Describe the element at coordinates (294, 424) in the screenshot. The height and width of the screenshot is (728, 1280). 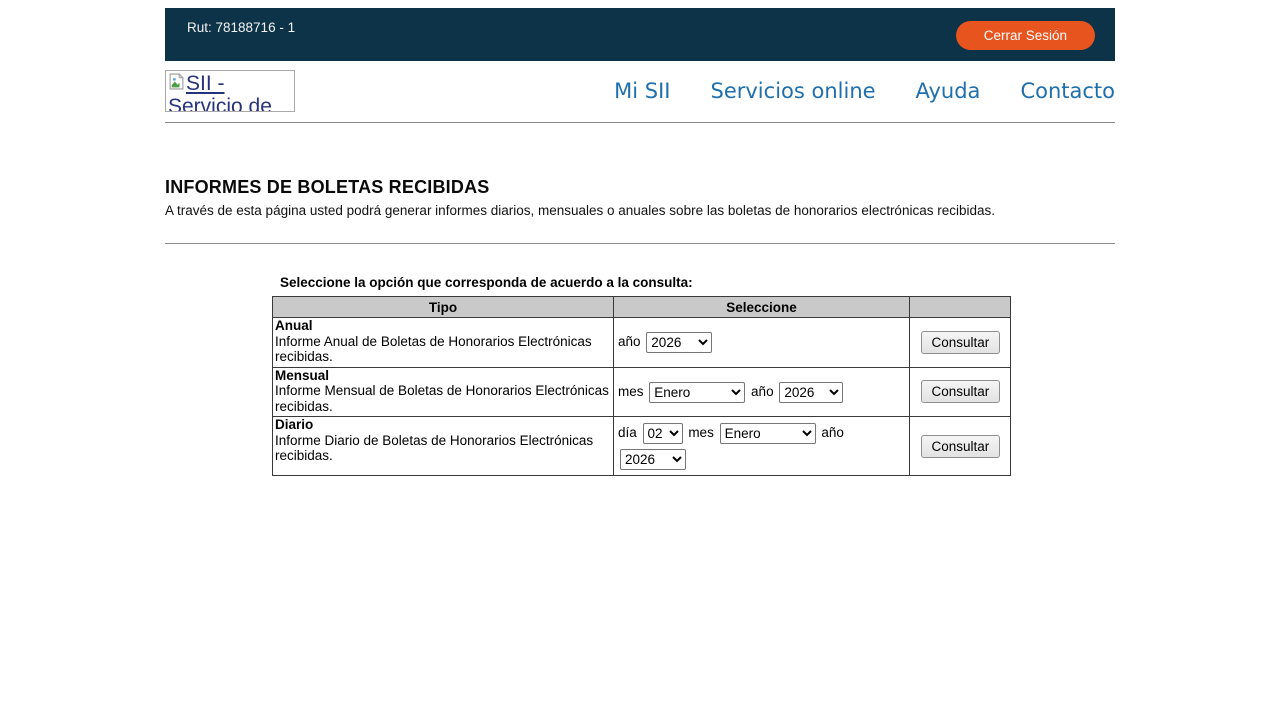
I see `diario-type-label: Diario` at that location.